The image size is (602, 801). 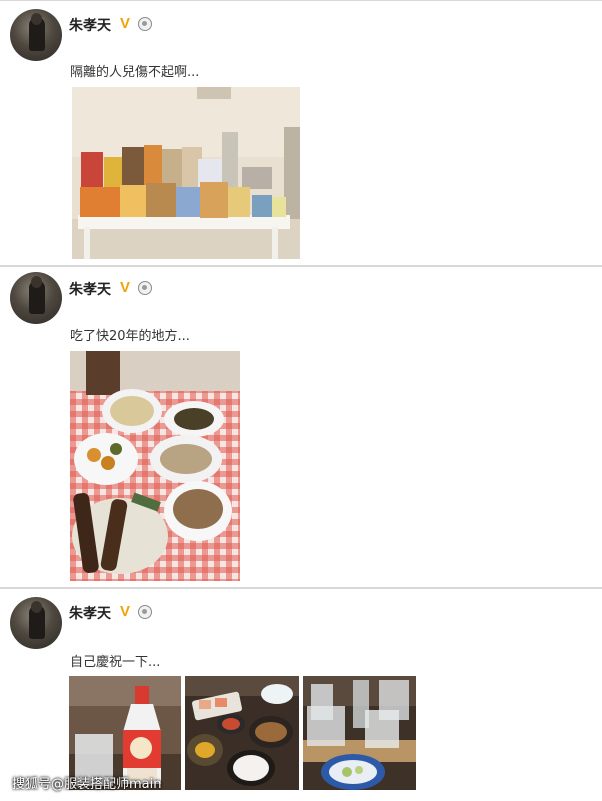 I want to click on post-photo-sushi, so click(x=242, y=733).